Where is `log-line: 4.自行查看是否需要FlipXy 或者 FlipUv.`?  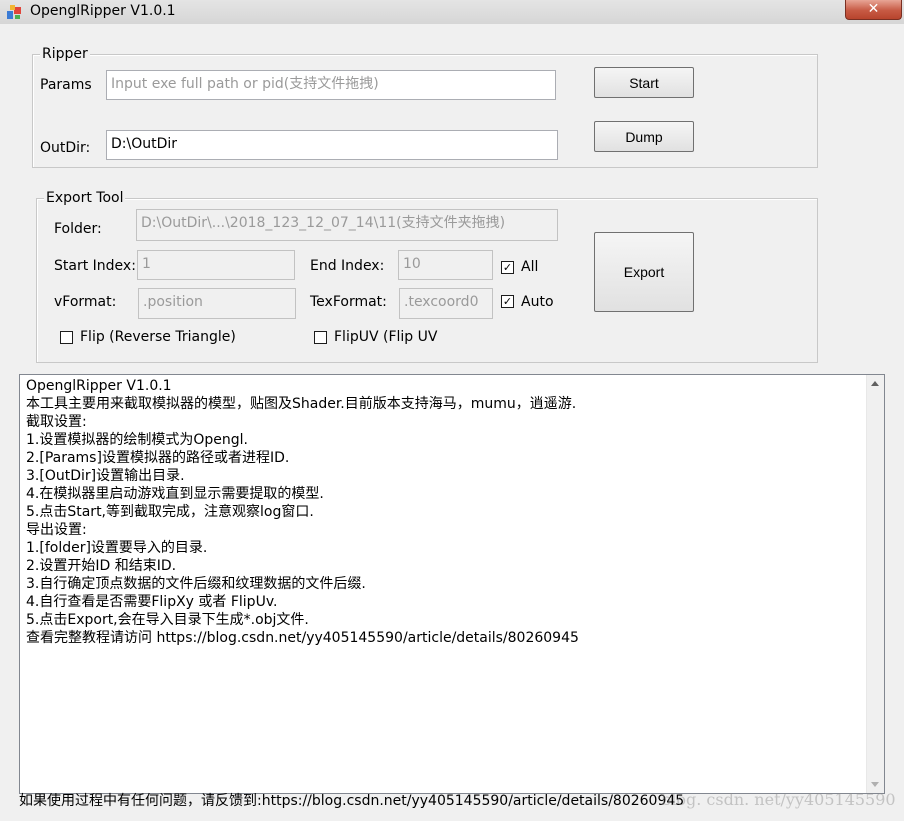 log-line: 4.自行查看是否需要FlipXy 或者 FlipUv. is located at coordinates (152, 602).